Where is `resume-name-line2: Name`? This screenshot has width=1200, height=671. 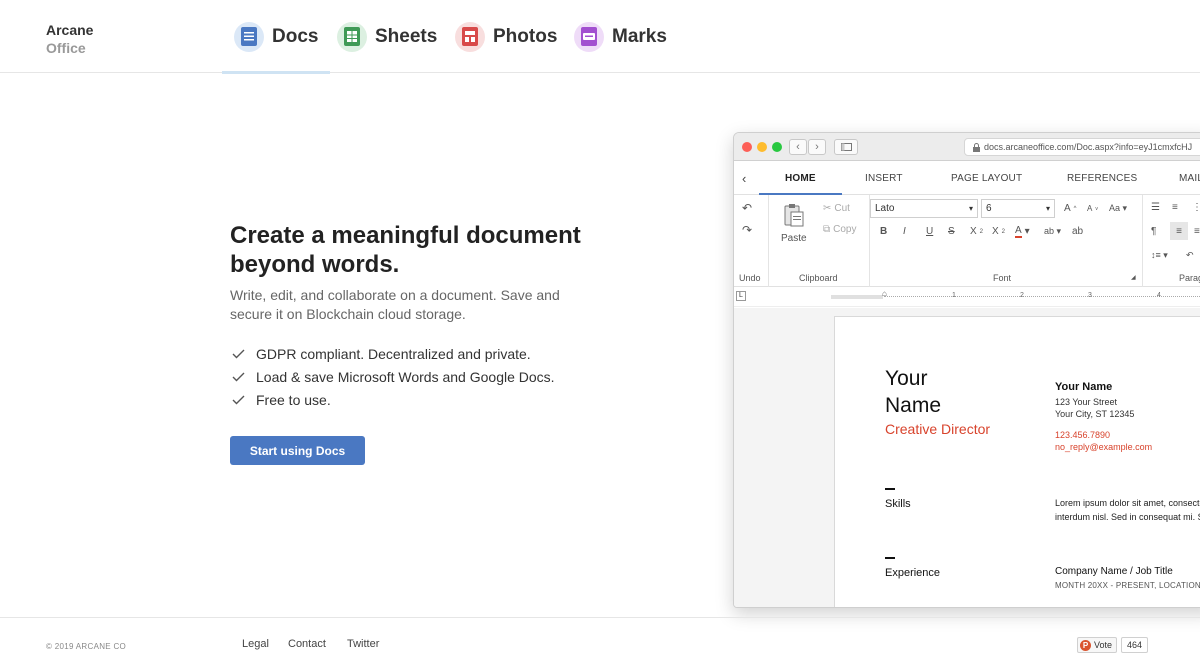 resume-name-line2: Name is located at coordinates (913, 405).